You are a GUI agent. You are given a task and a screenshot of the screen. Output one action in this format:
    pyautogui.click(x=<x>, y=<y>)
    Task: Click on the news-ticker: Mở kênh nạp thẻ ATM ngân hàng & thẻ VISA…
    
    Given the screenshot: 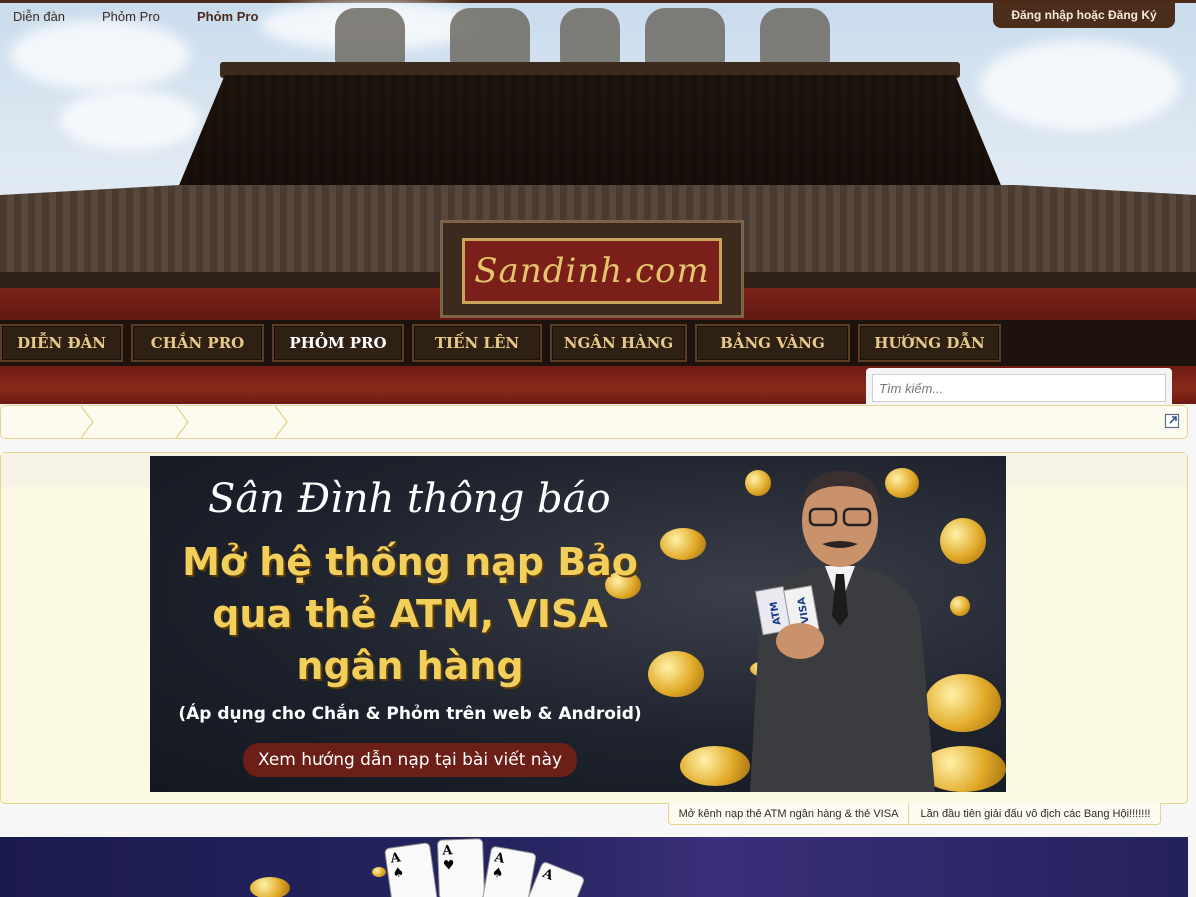 What is the action you would take?
    pyautogui.click(x=914, y=814)
    